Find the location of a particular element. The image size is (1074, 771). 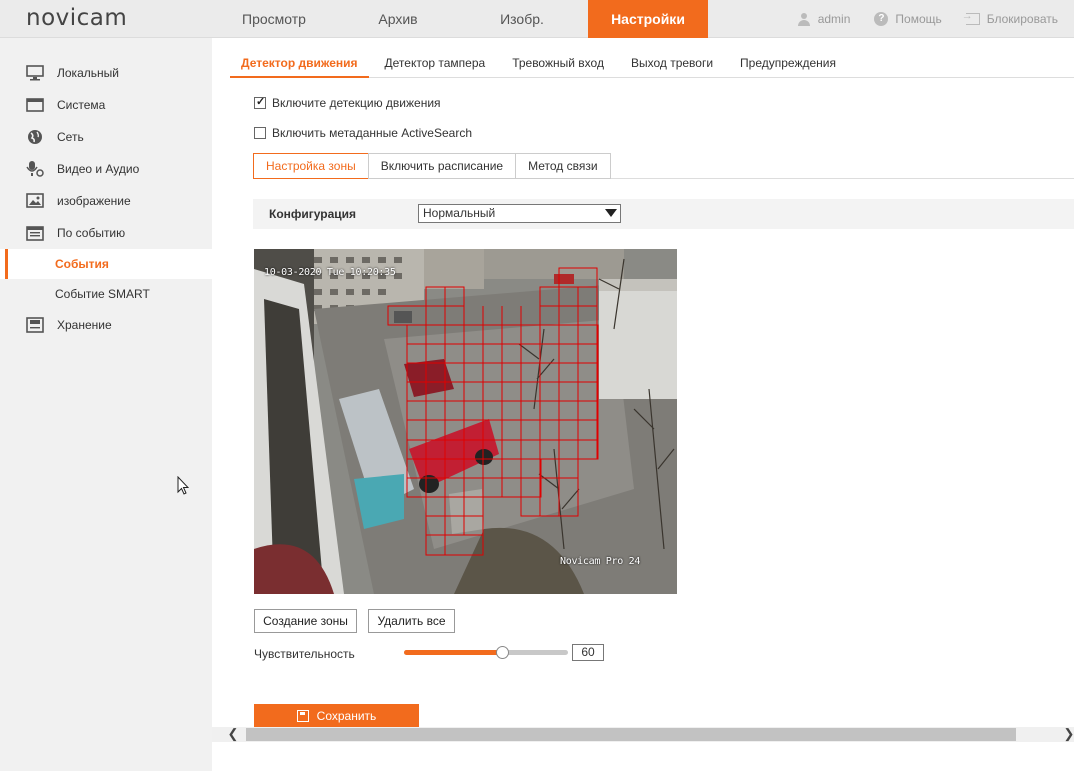

enable-motion-row: Включите детекцию движения is located at coordinates (347, 102).